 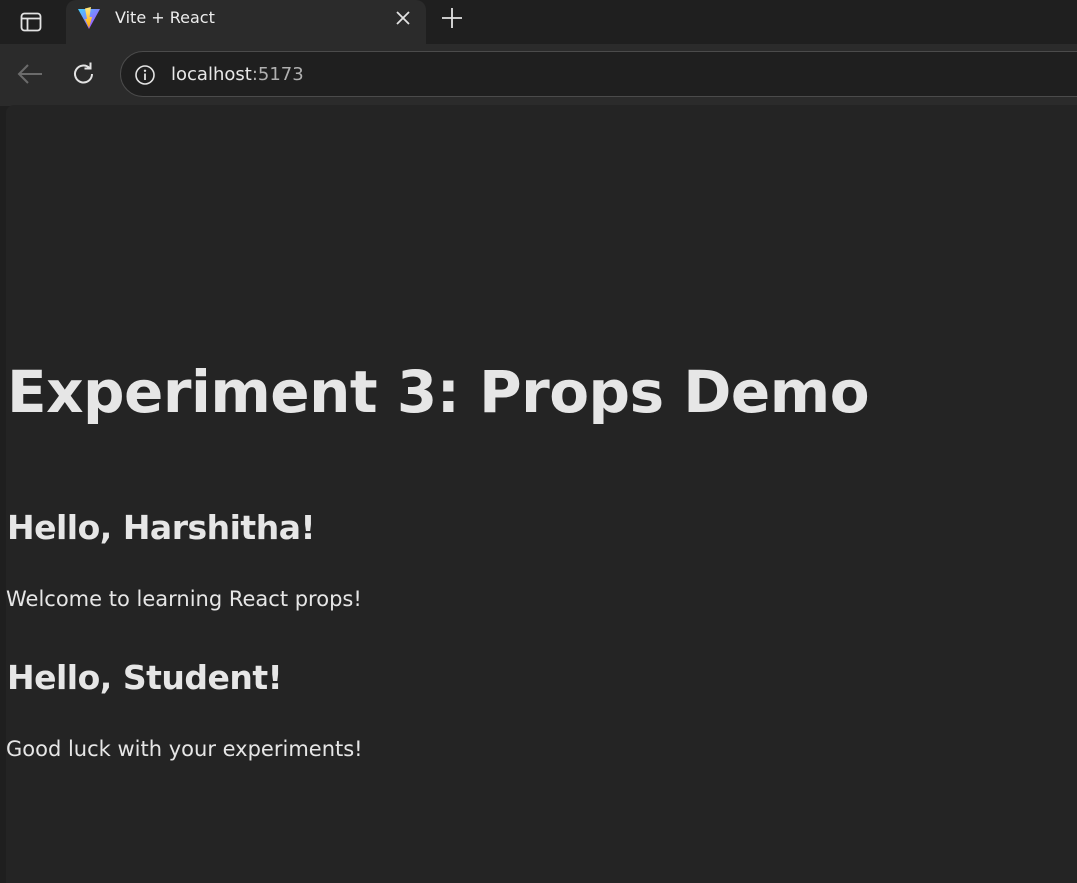 I want to click on info-icon, so click(x=145, y=75).